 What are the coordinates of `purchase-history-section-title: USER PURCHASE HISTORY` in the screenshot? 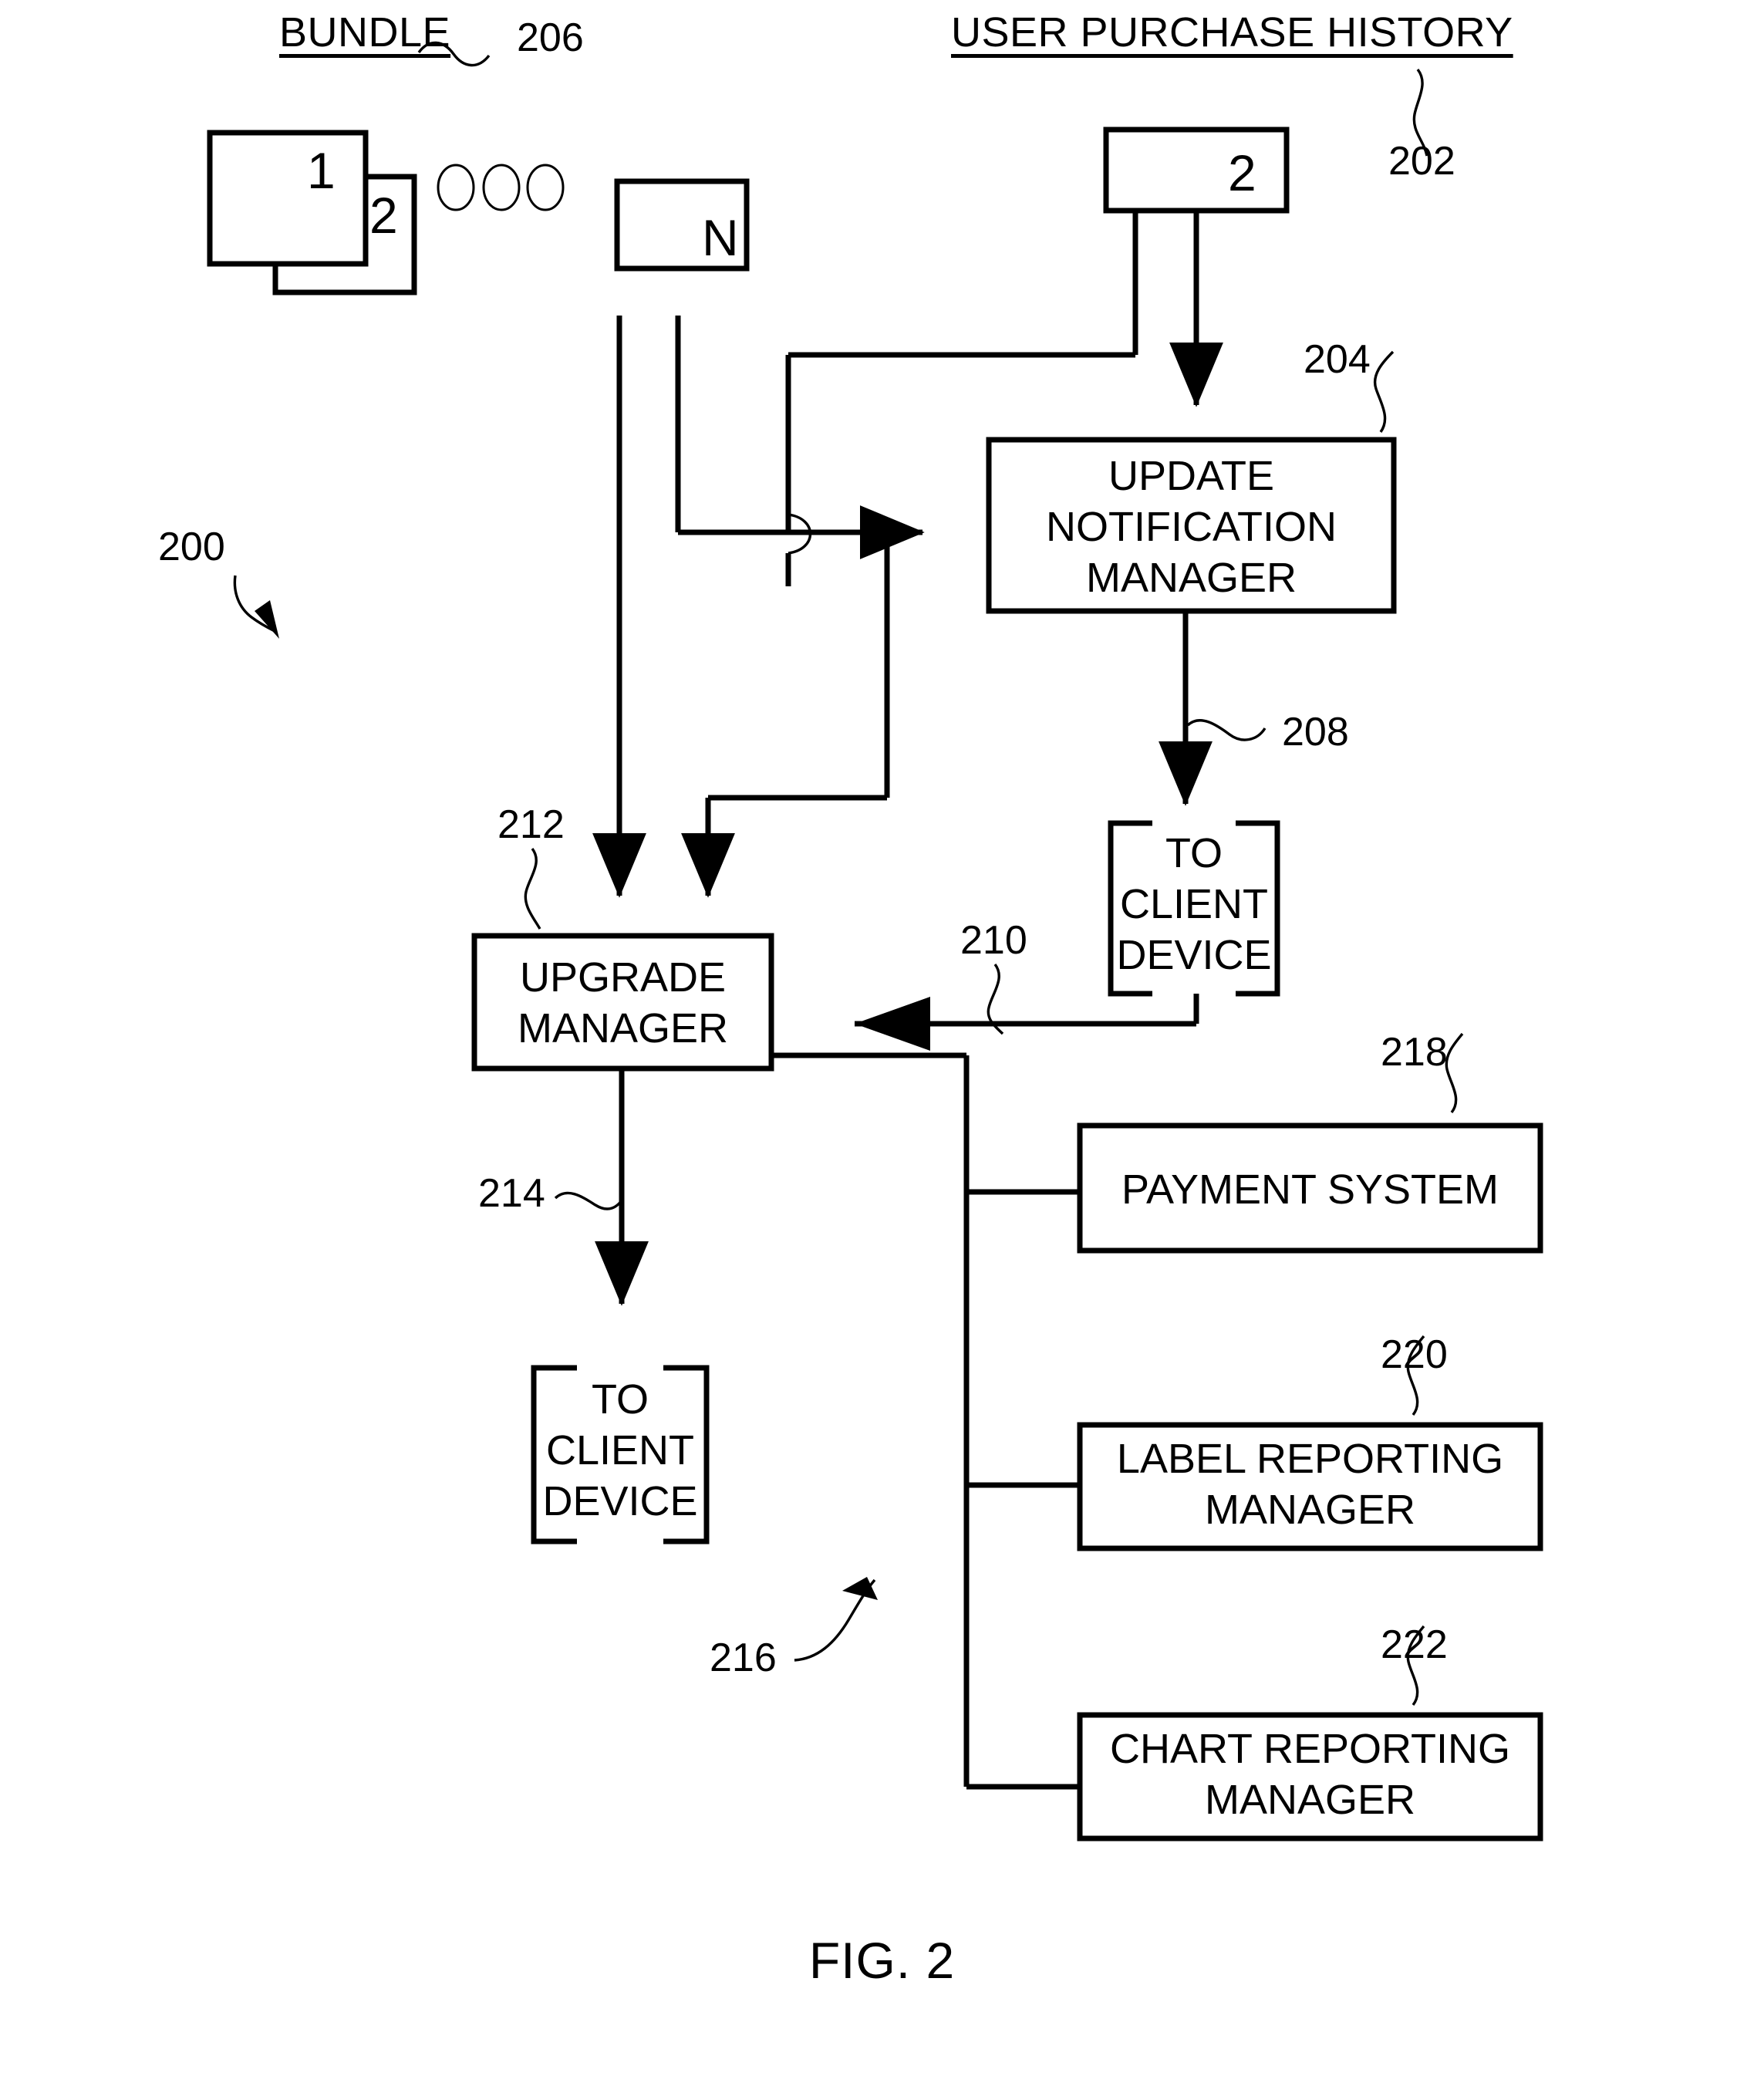 It's located at (1232, 32).